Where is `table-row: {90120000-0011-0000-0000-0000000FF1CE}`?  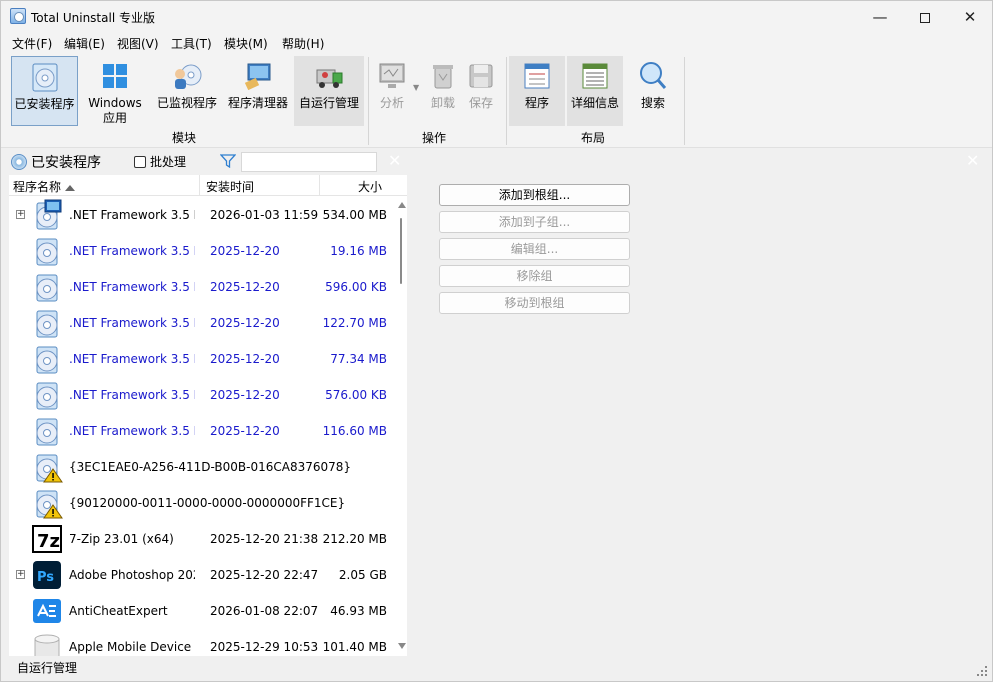
table-row: {90120000-0011-0000-0000-0000000FF1CE} is located at coordinates (203, 503).